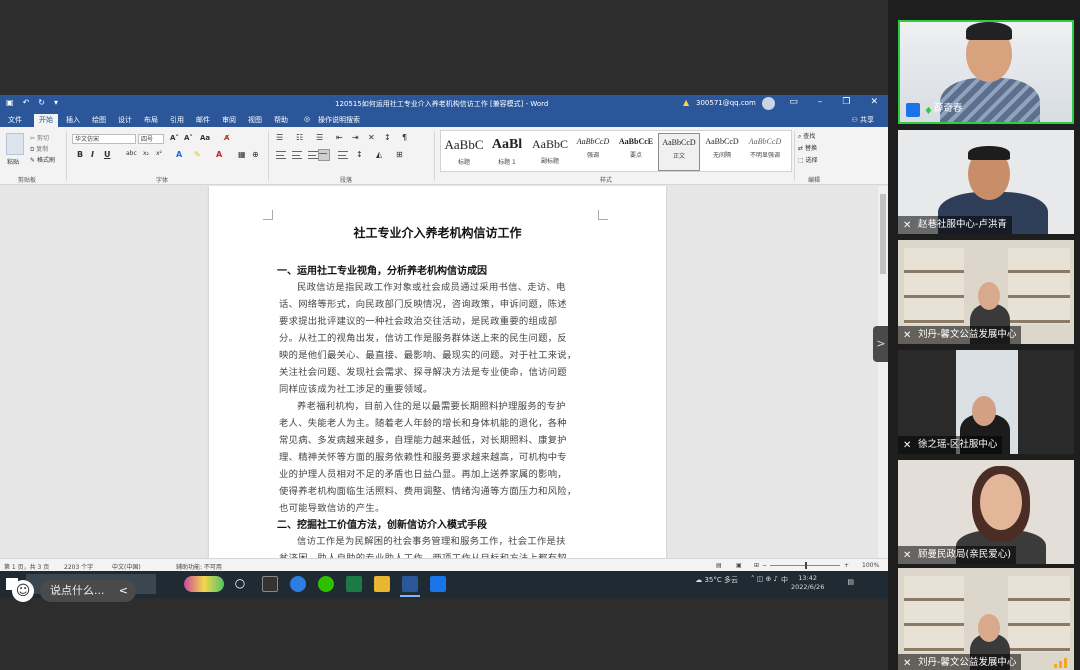 The width and height of the screenshot is (1080, 670). Describe the element at coordinates (986, 402) in the screenshot. I see `participant-tile: 徐之瑶-区社服中心 ✕` at that location.